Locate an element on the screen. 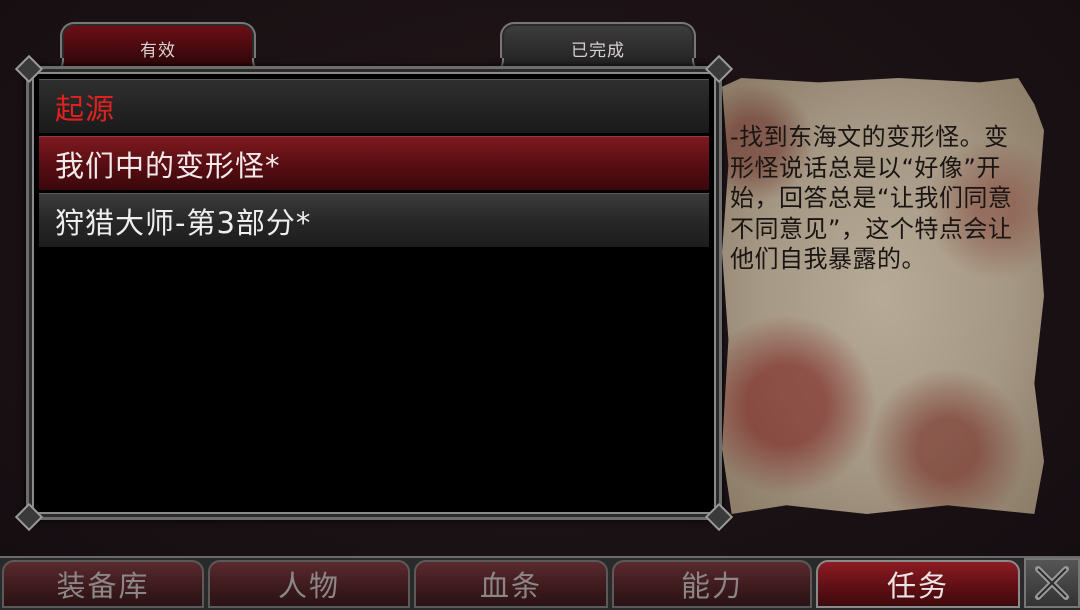  tab-completed: 已完成 is located at coordinates (598, 48).